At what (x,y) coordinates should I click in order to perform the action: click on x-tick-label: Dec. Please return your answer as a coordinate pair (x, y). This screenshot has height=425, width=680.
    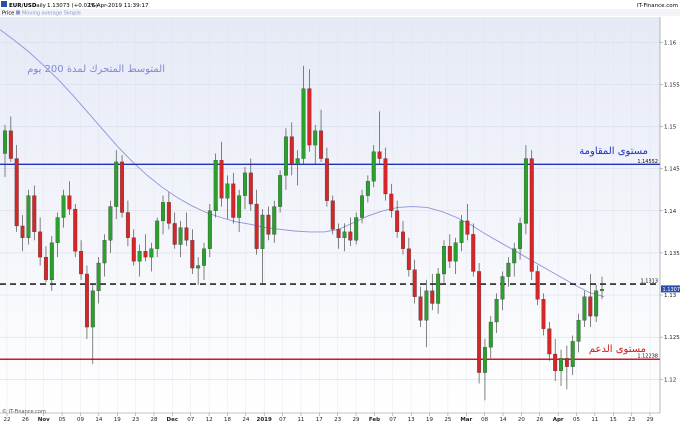
    Looking at the image, I should click on (173, 420).